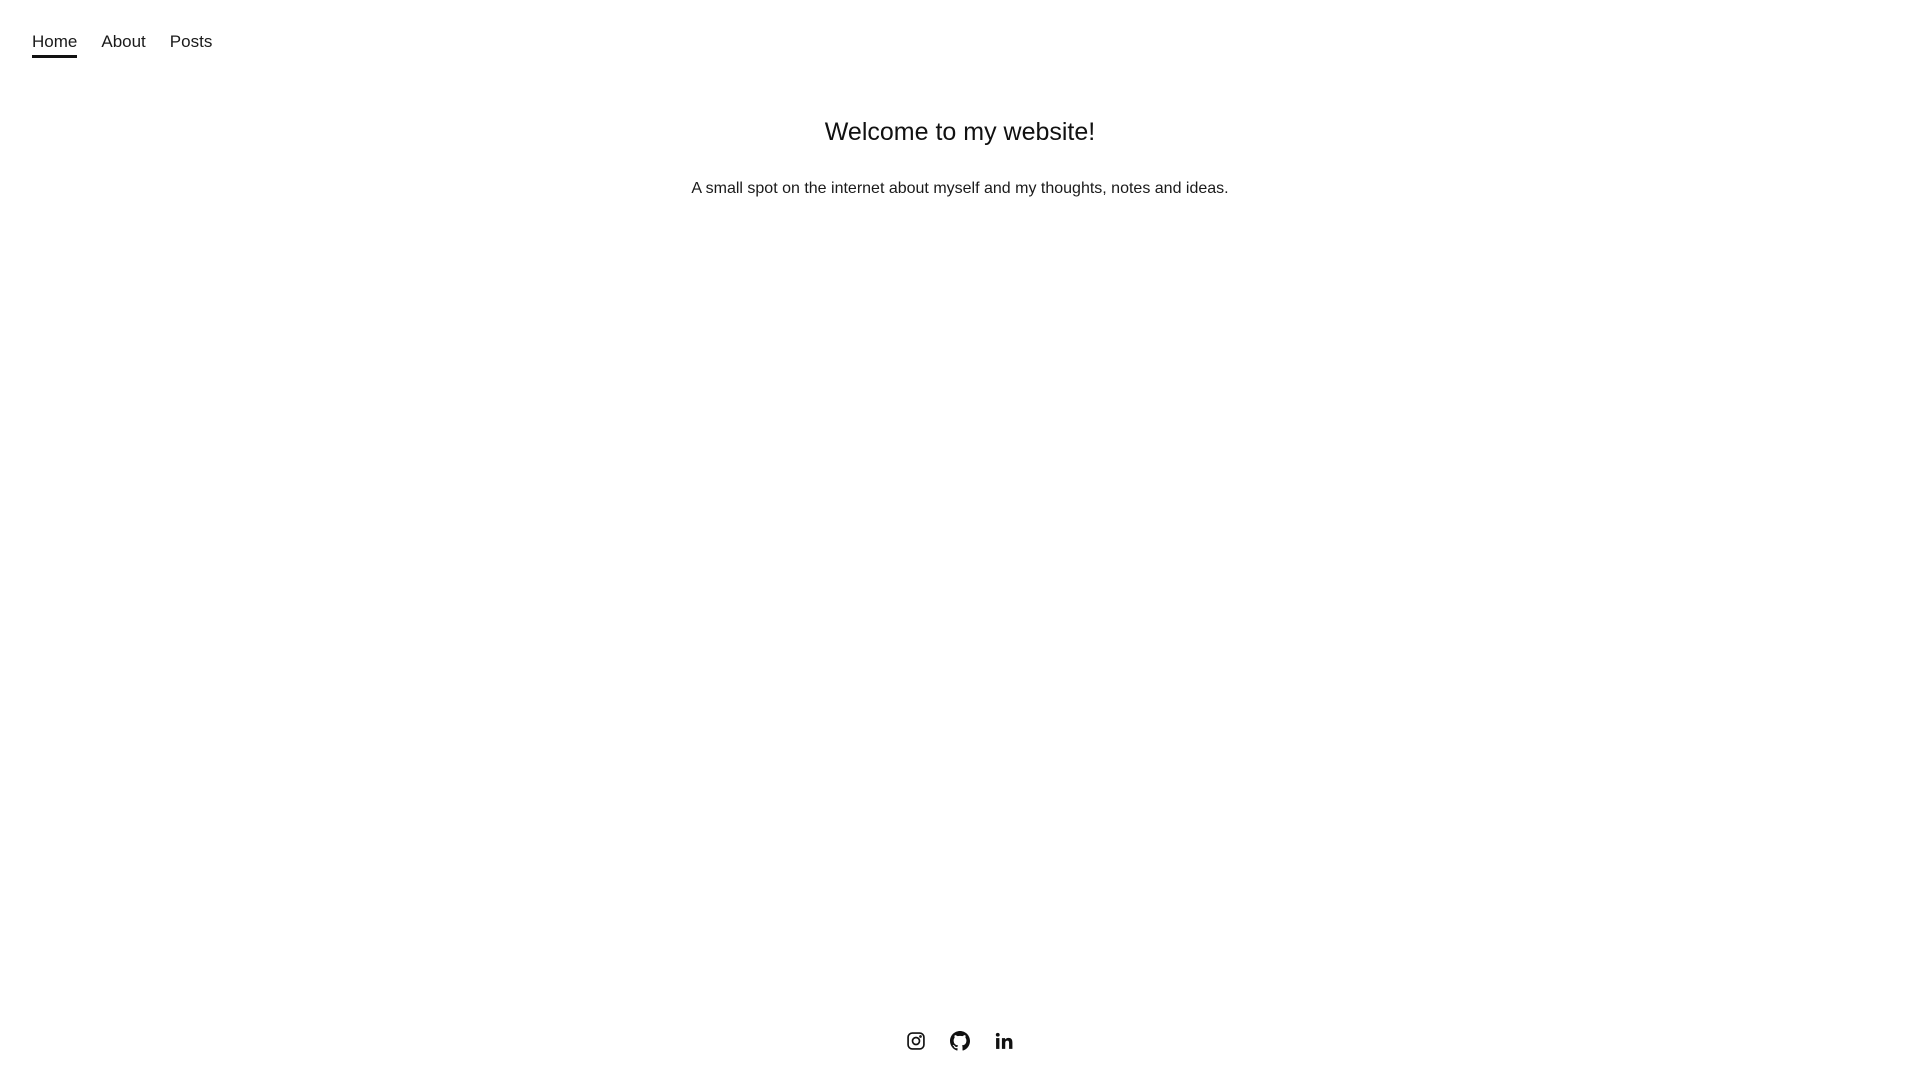  I want to click on github-link, so click(960, 1041).